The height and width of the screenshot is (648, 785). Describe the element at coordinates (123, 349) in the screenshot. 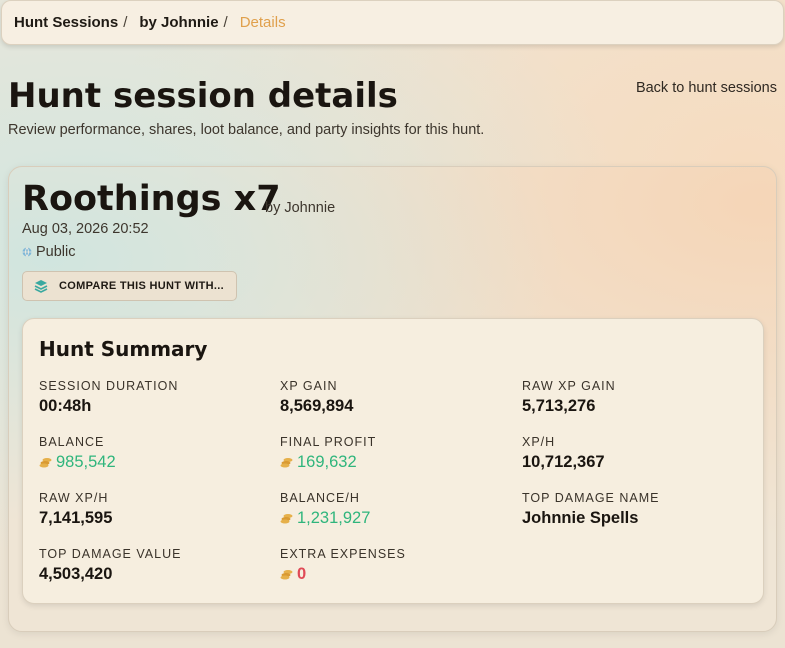

I see `summary-title: Hunt Summary` at that location.